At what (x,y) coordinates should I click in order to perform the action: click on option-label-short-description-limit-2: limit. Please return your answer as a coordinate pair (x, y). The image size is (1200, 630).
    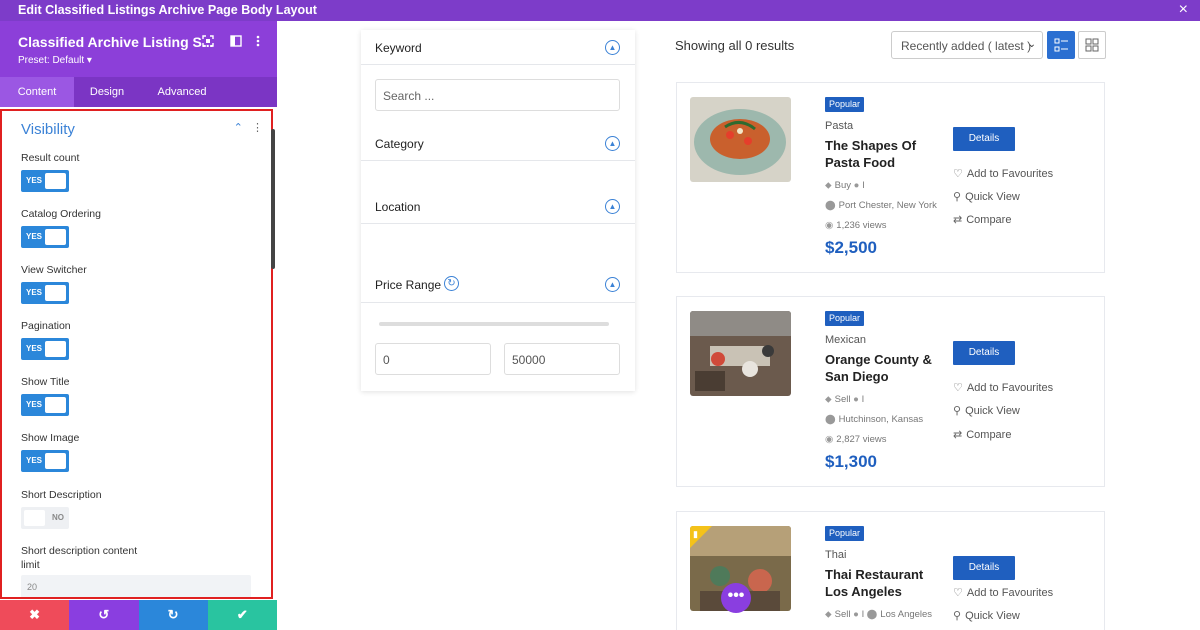
    Looking at the image, I should click on (30, 565).